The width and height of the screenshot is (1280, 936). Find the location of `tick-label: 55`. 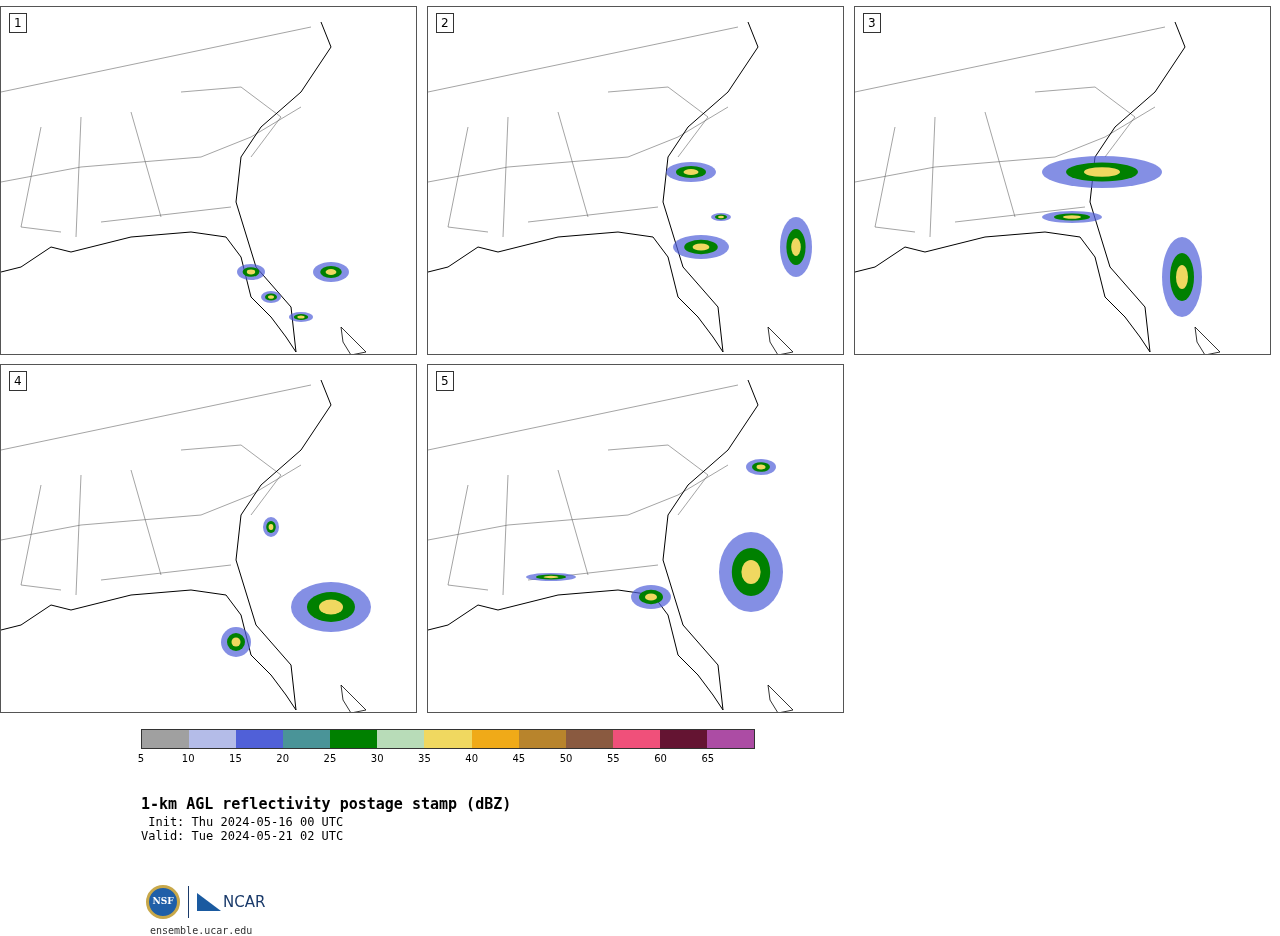

tick-label: 55 is located at coordinates (613, 759).